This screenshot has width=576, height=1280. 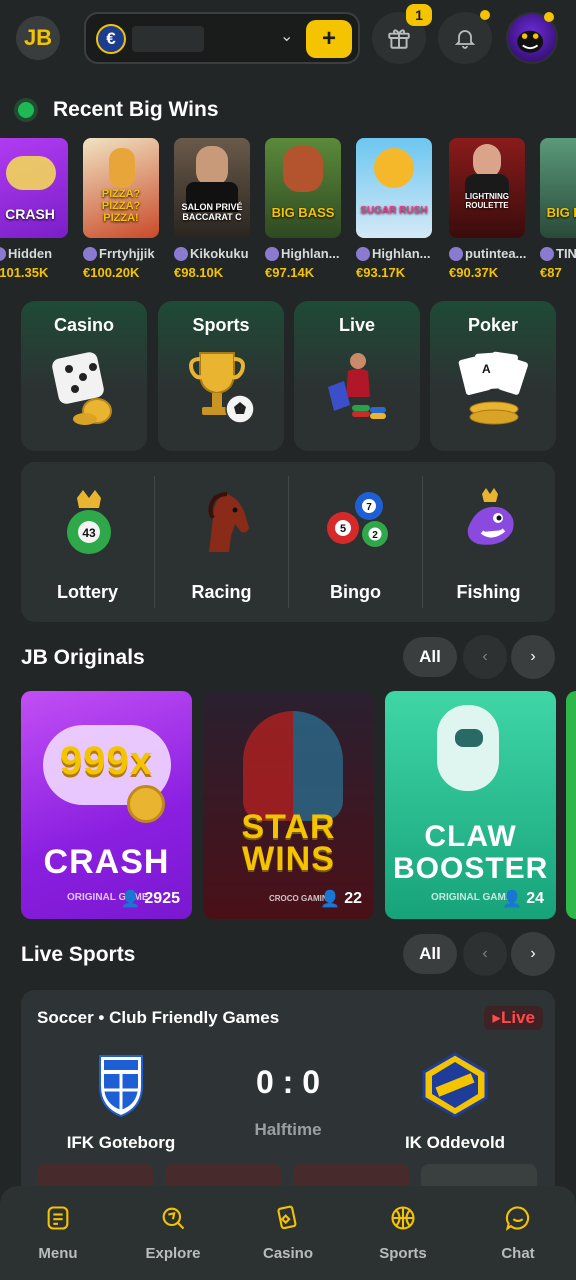 What do you see at coordinates (329, 39) in the screenshot?
I see `deposit-button: +` at bounding box center [329, 39].